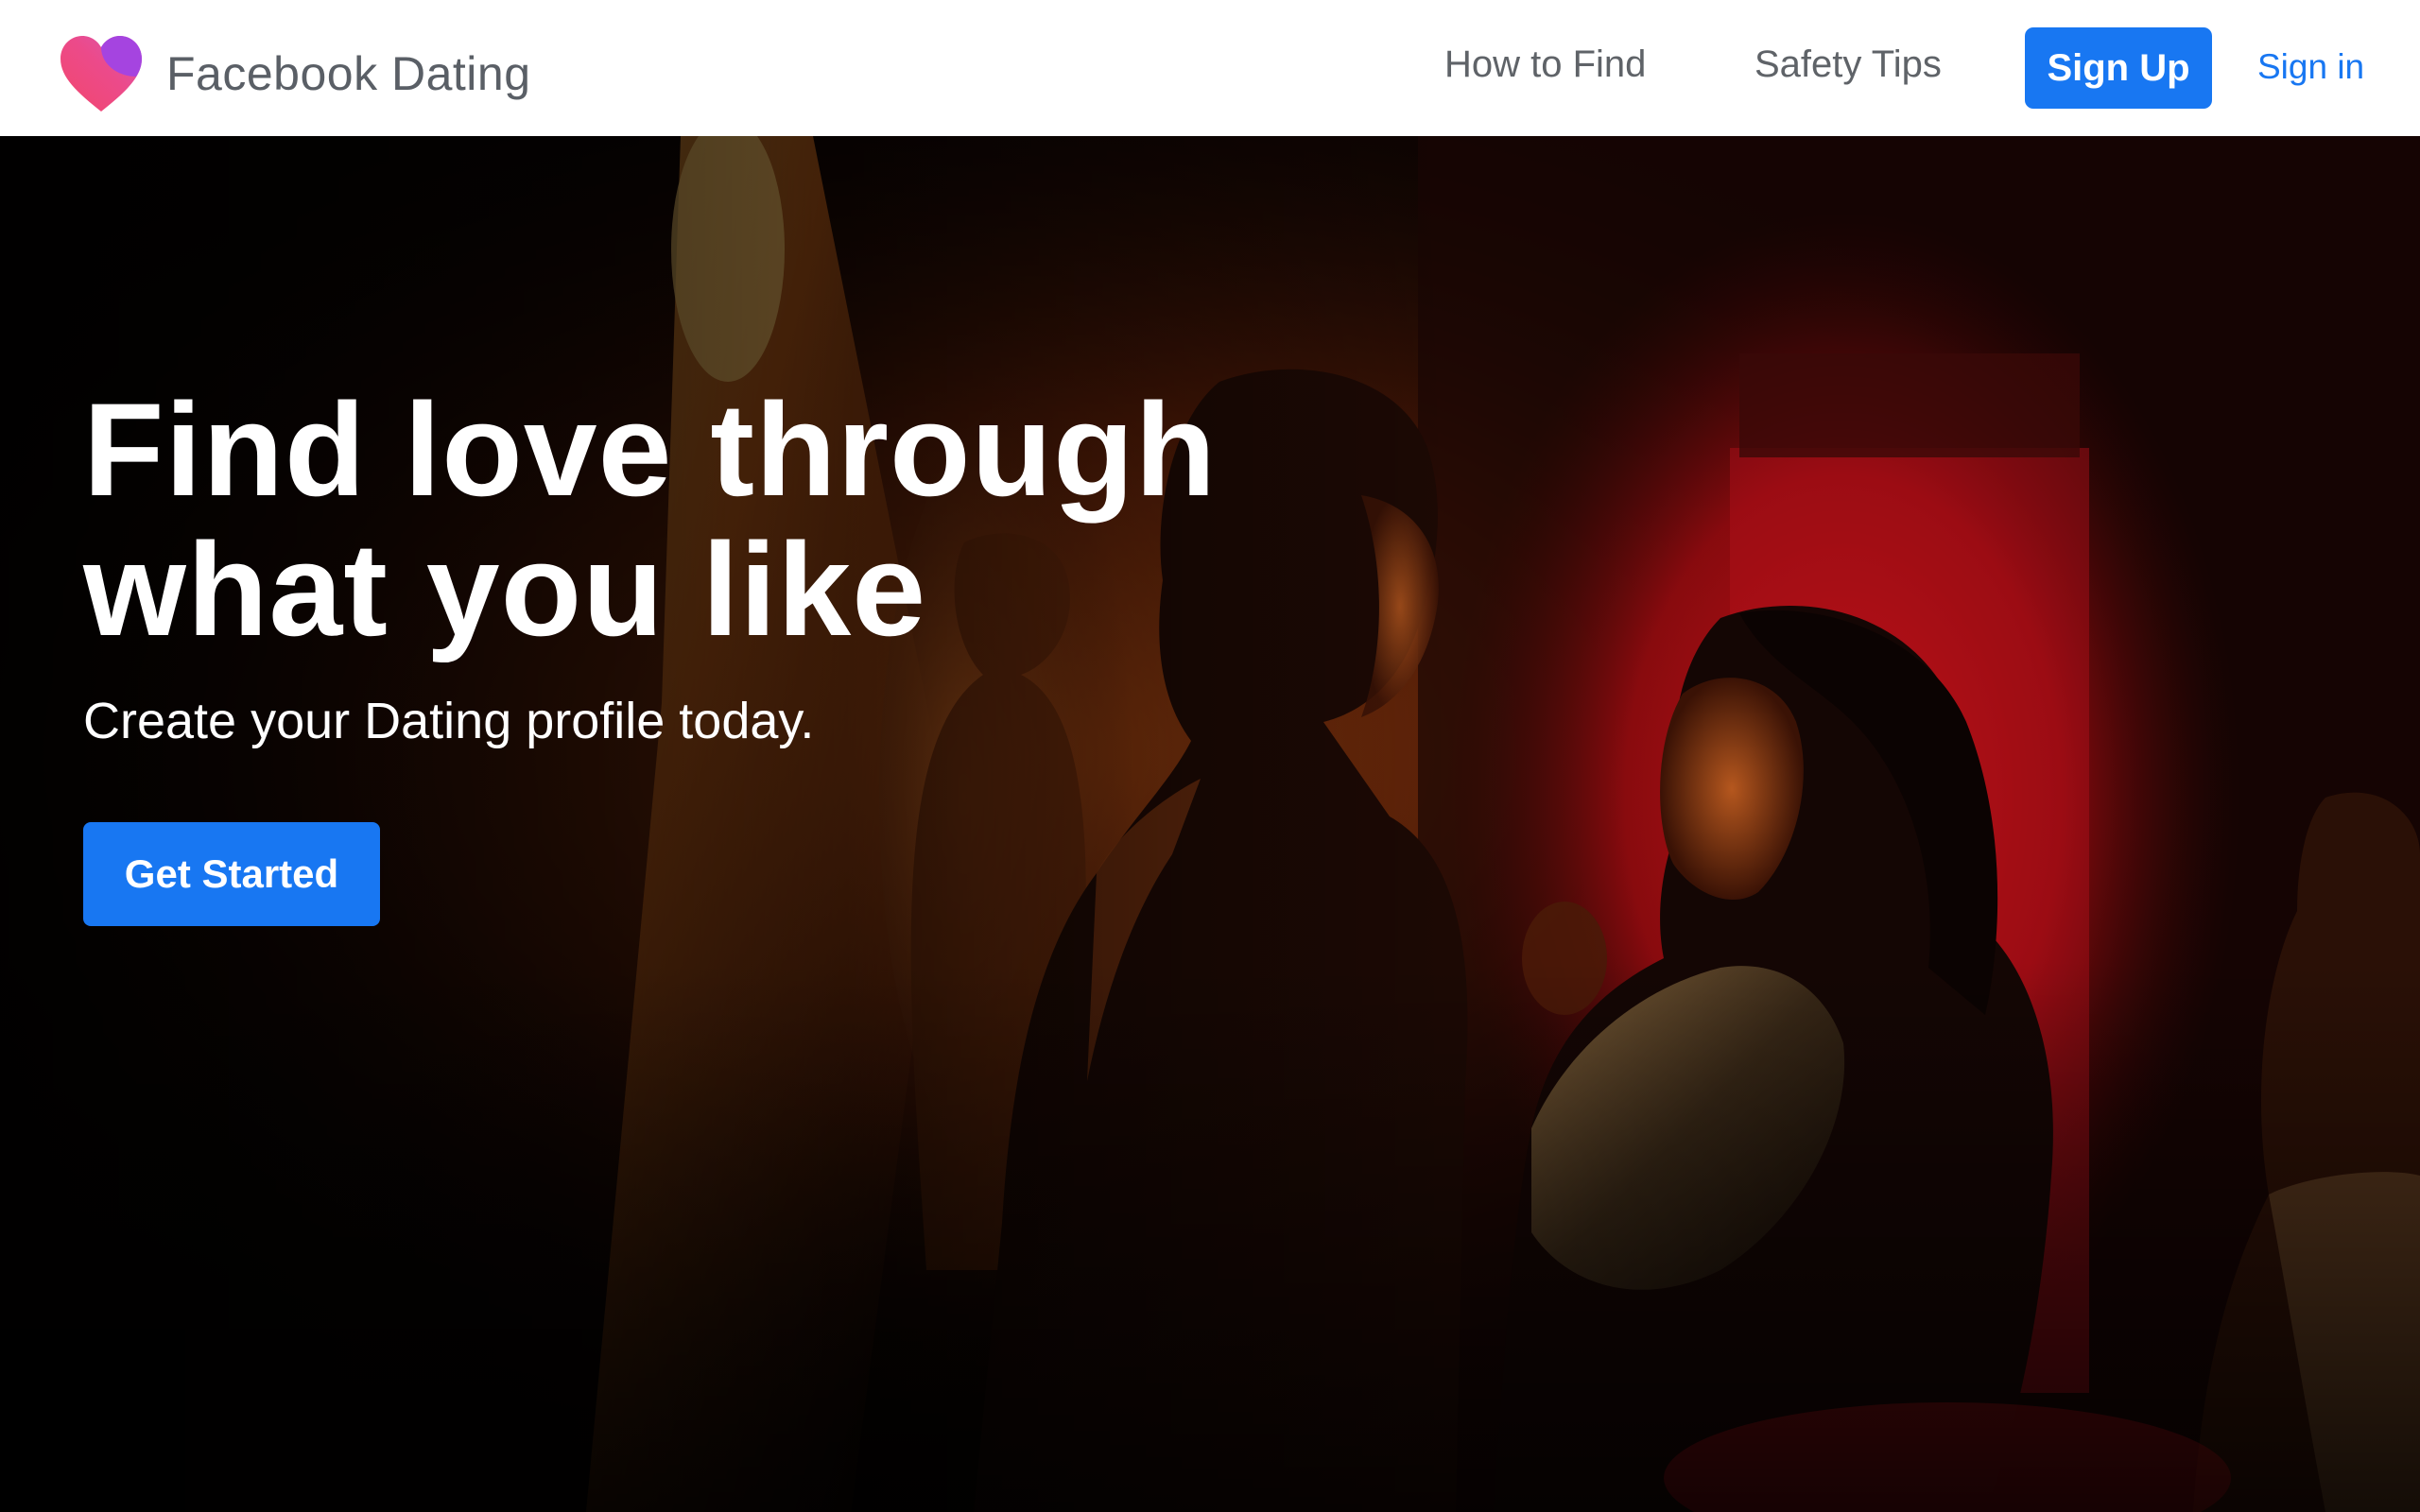 The image size is (2420, 1512). I want to click on hero-title: Find love through what you like, so click(650, 519).